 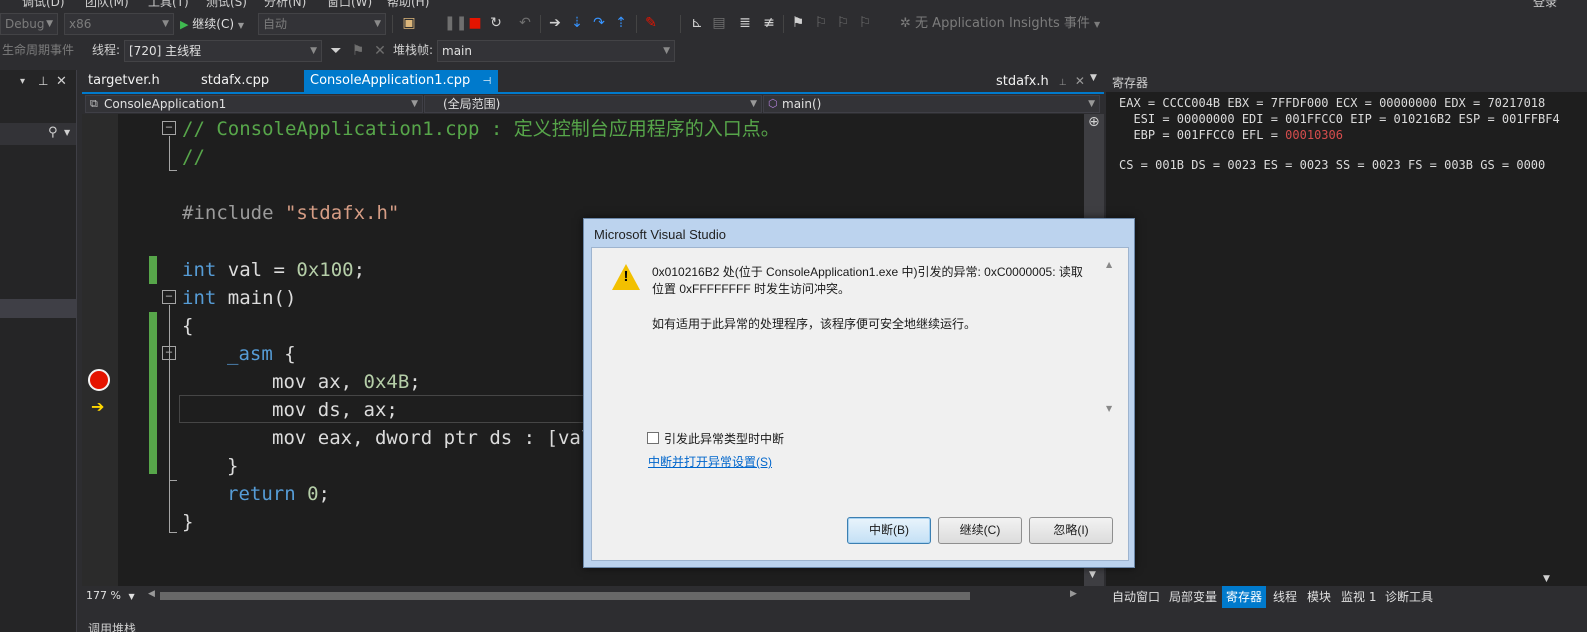 What do you see at coordinates (1073, 594) in the screenshot?
I see `scroll-right-icon: ▶` at bounding box center [1073, 594].